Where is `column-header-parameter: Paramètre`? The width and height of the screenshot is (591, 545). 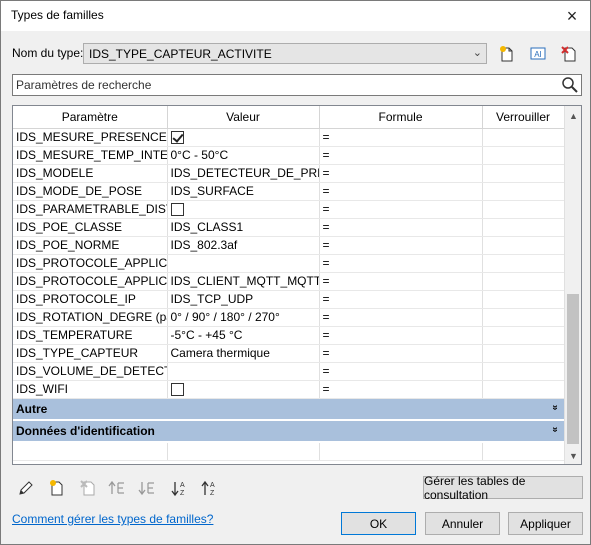
column-header-parameter: Paramètre is located at coordinates (90, 117).